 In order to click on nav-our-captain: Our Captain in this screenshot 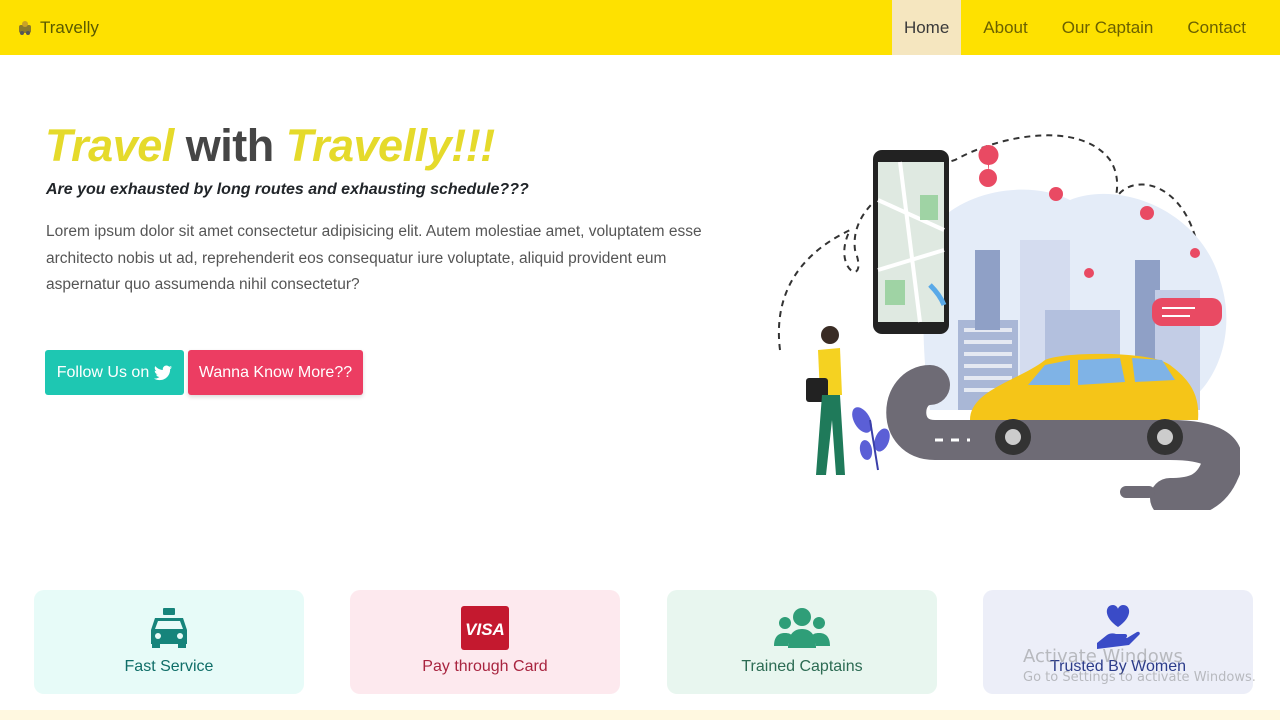, I will do `click(1108, 27)`.